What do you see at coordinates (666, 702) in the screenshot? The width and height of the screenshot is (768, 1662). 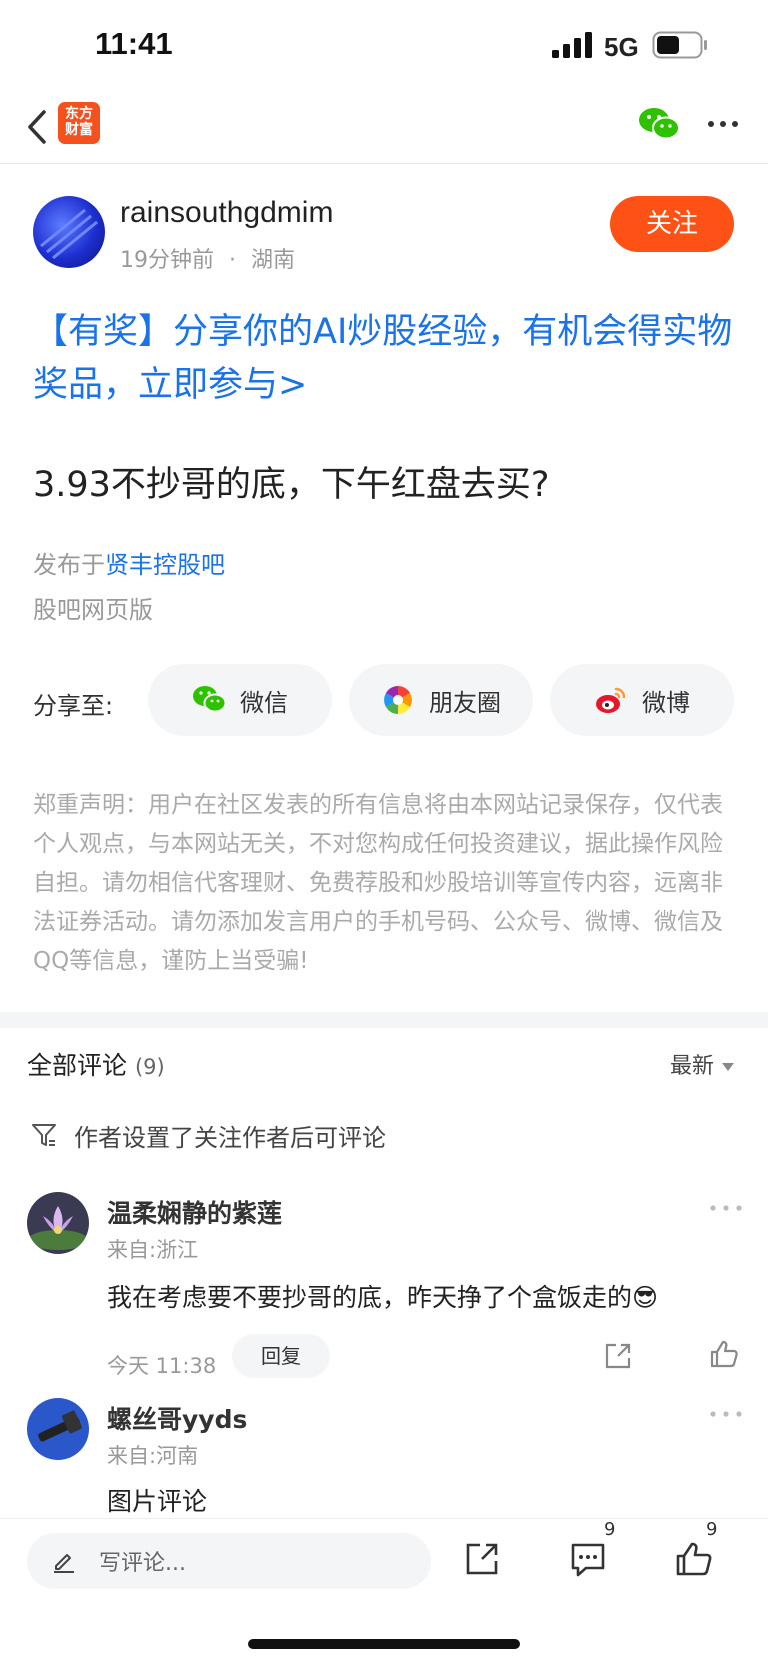 I see `share-weibo-label: 微博` at bounding box center [666, 702].